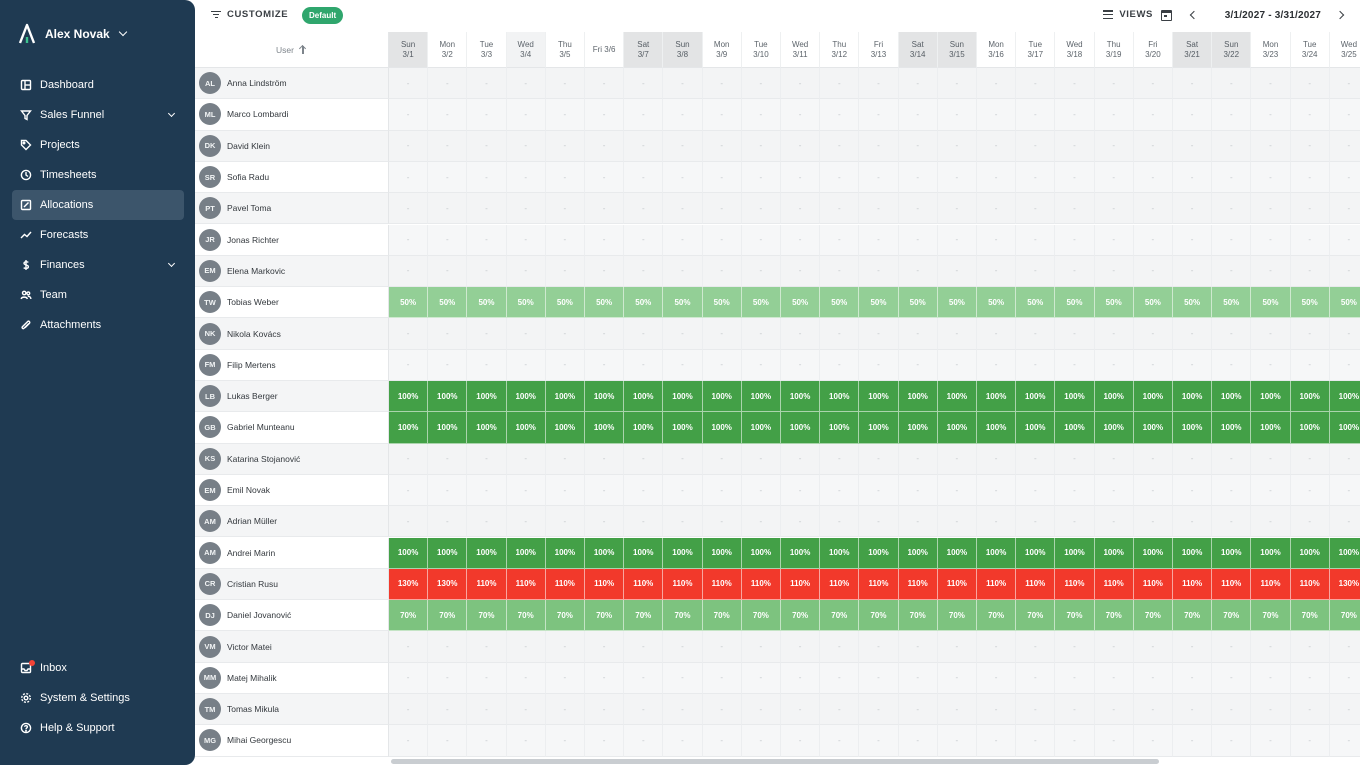  I want to click on user-cell: LB Lukas Berger, so click(292, 397).